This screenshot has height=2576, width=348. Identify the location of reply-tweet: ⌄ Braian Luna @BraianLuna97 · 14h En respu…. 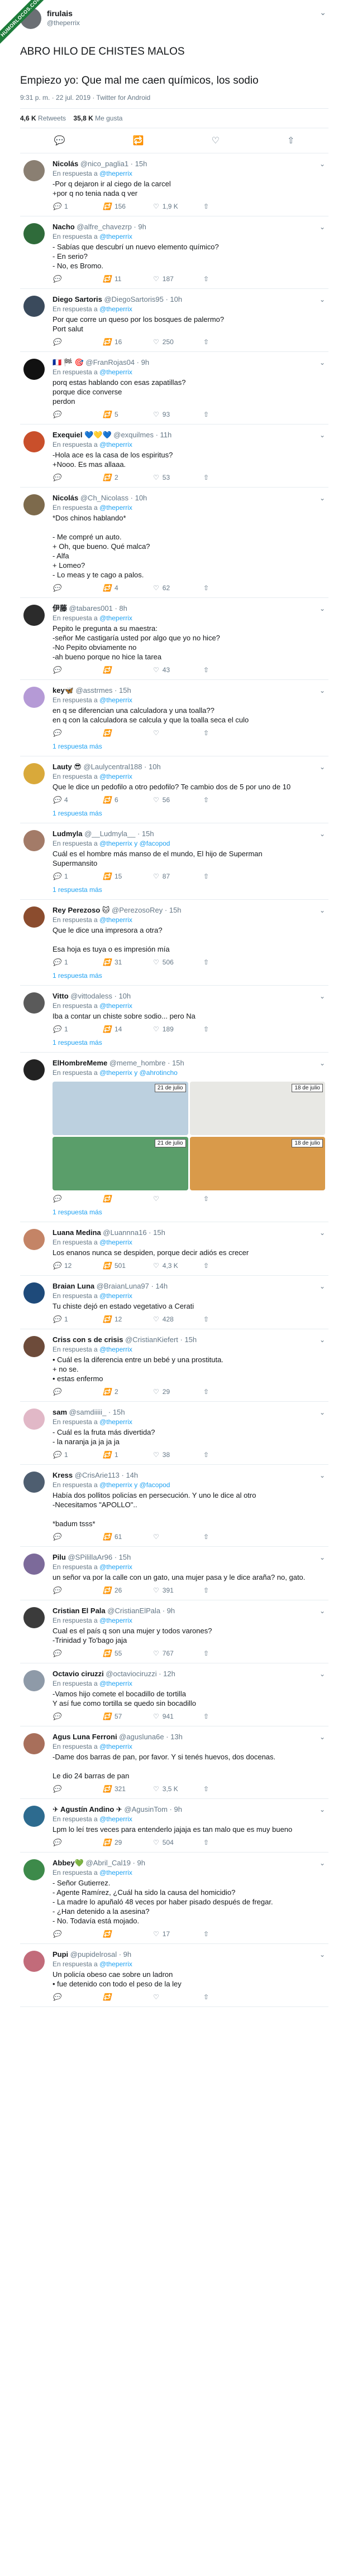
(174, 1302).